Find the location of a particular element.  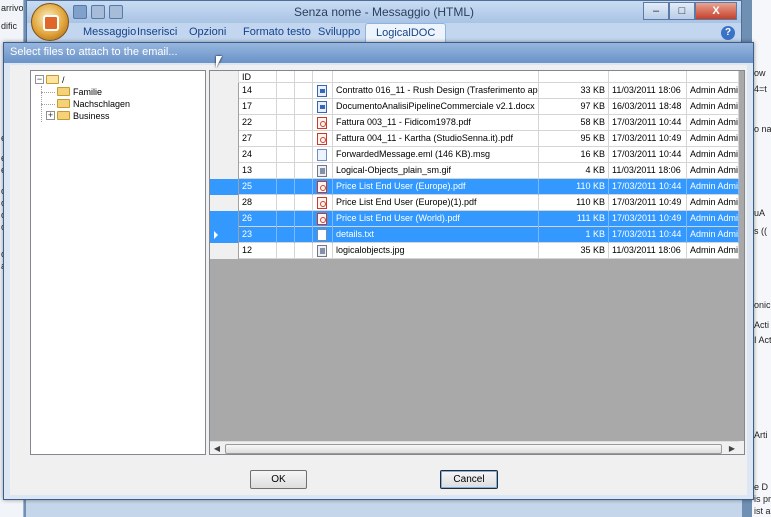

office-logo-icon is located at coordinates (51, 23).